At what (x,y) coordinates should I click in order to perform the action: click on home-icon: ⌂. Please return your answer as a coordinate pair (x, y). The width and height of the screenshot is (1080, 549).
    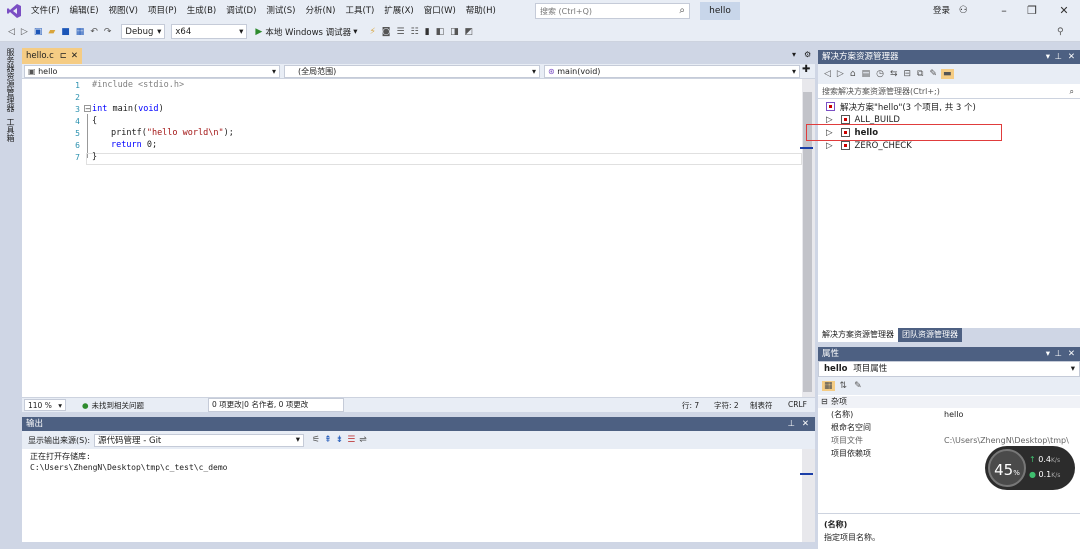
    Looking at the image, I should click on (853, 74).